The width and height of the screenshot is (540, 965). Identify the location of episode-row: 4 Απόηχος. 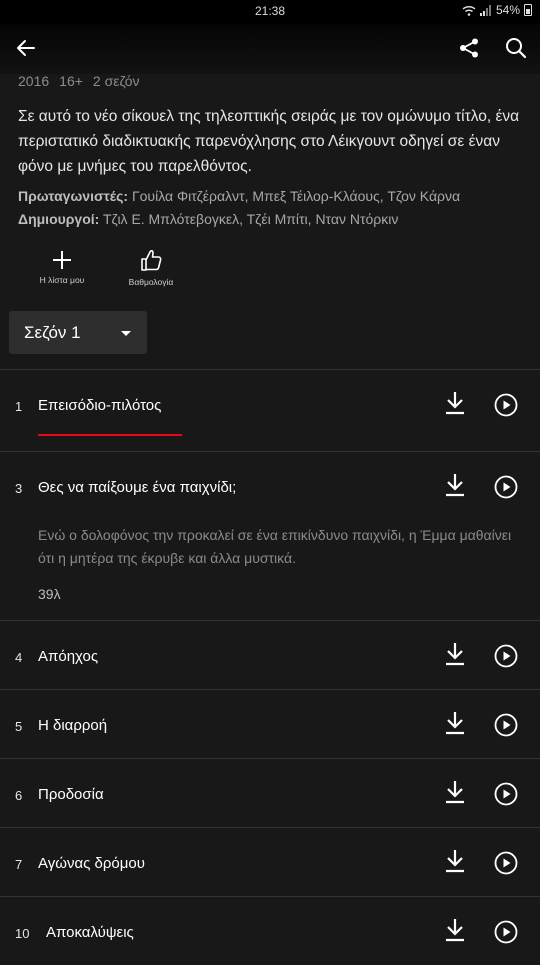
(270, 654).